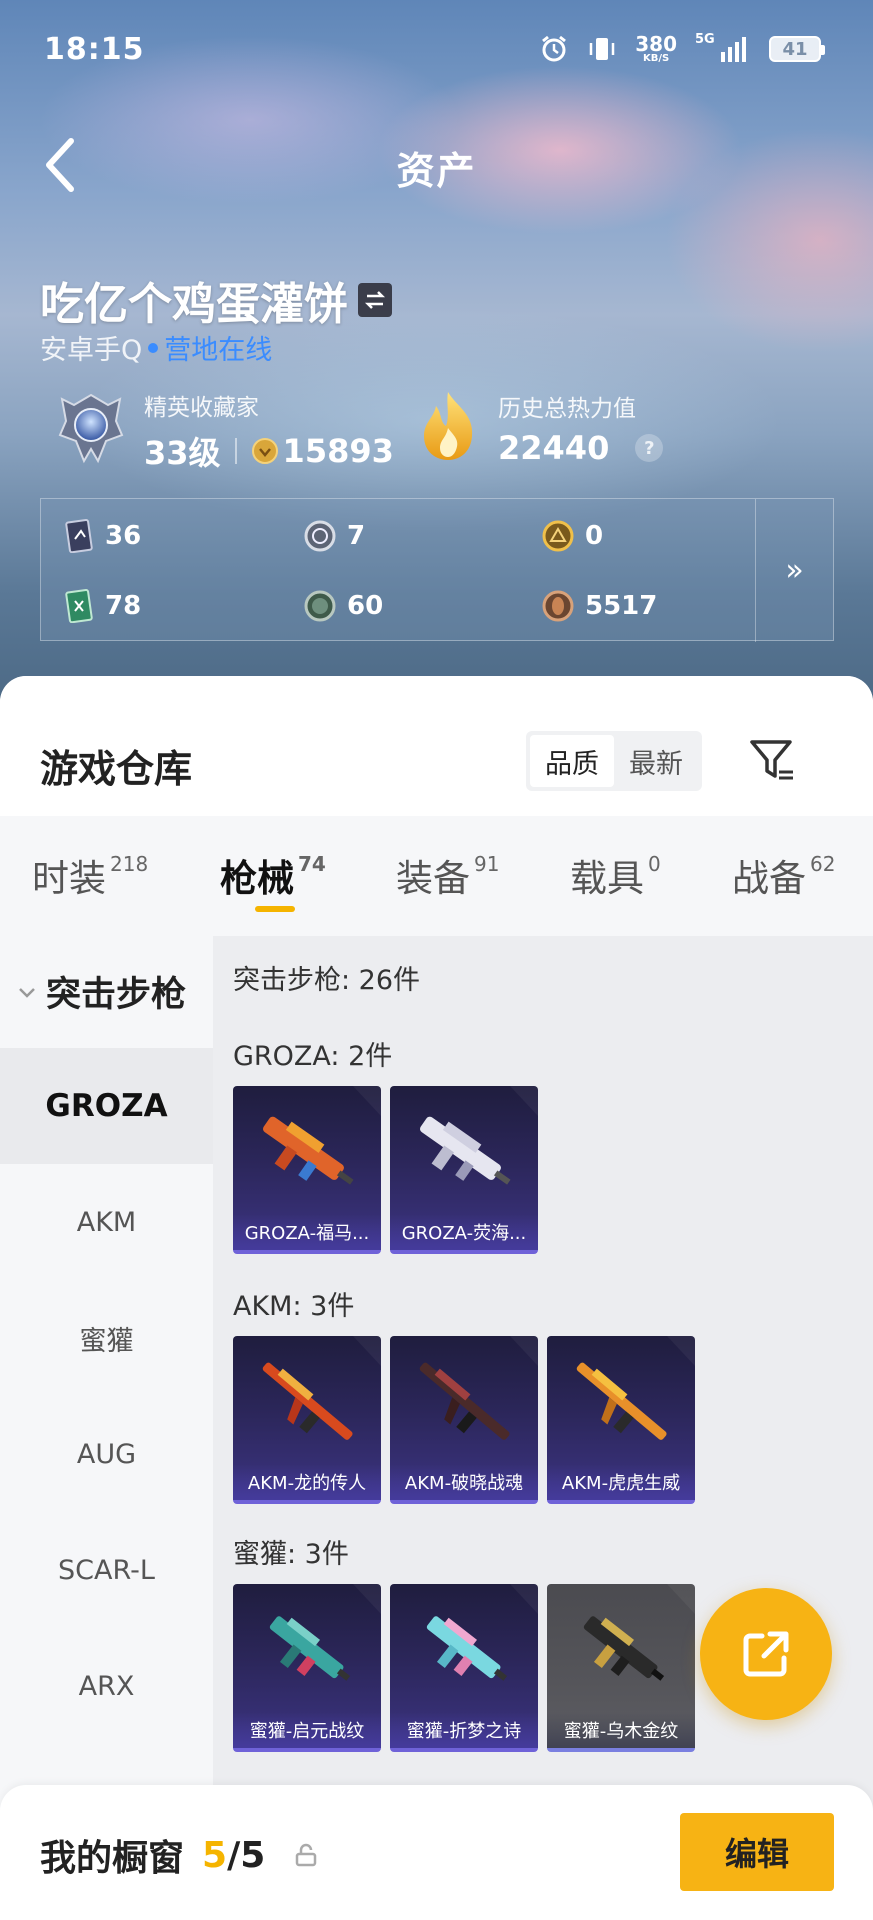 Image resolution: width=873 pixels, height=1920 pixels. I want to click on group-label-honey-badger: 蜜獾: 3件, so click(291, 1554).